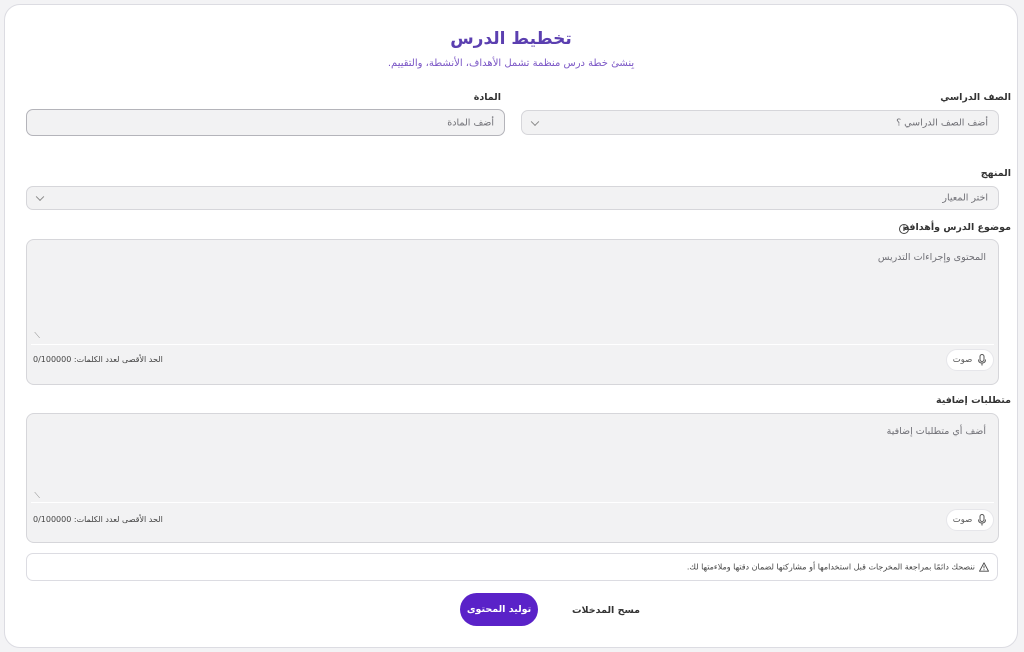 The width and height of the screenshot is (1024, 652). I want to click on page-title: تخطيط الدرس, so click(511, 39).